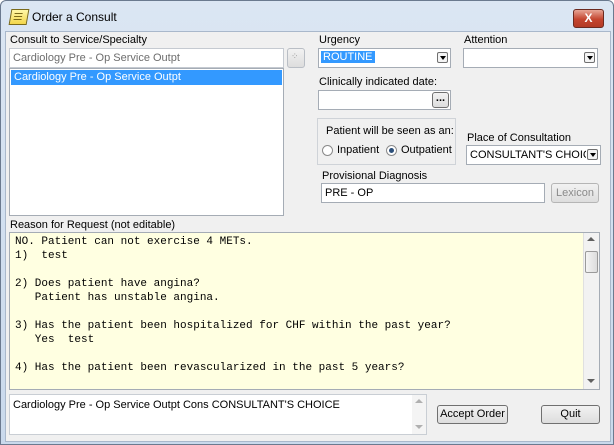 Image resolution: width=614 pixels, height=445 pixels. I want to click on inpatient-radio, so click(327, 150).